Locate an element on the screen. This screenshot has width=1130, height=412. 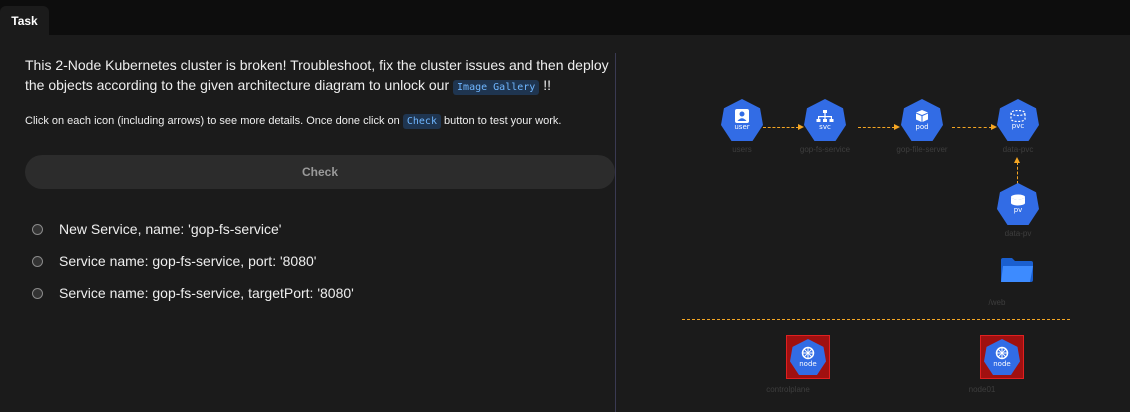
svc-node: svc gop-fs-service is located at coordinates (825, 126).